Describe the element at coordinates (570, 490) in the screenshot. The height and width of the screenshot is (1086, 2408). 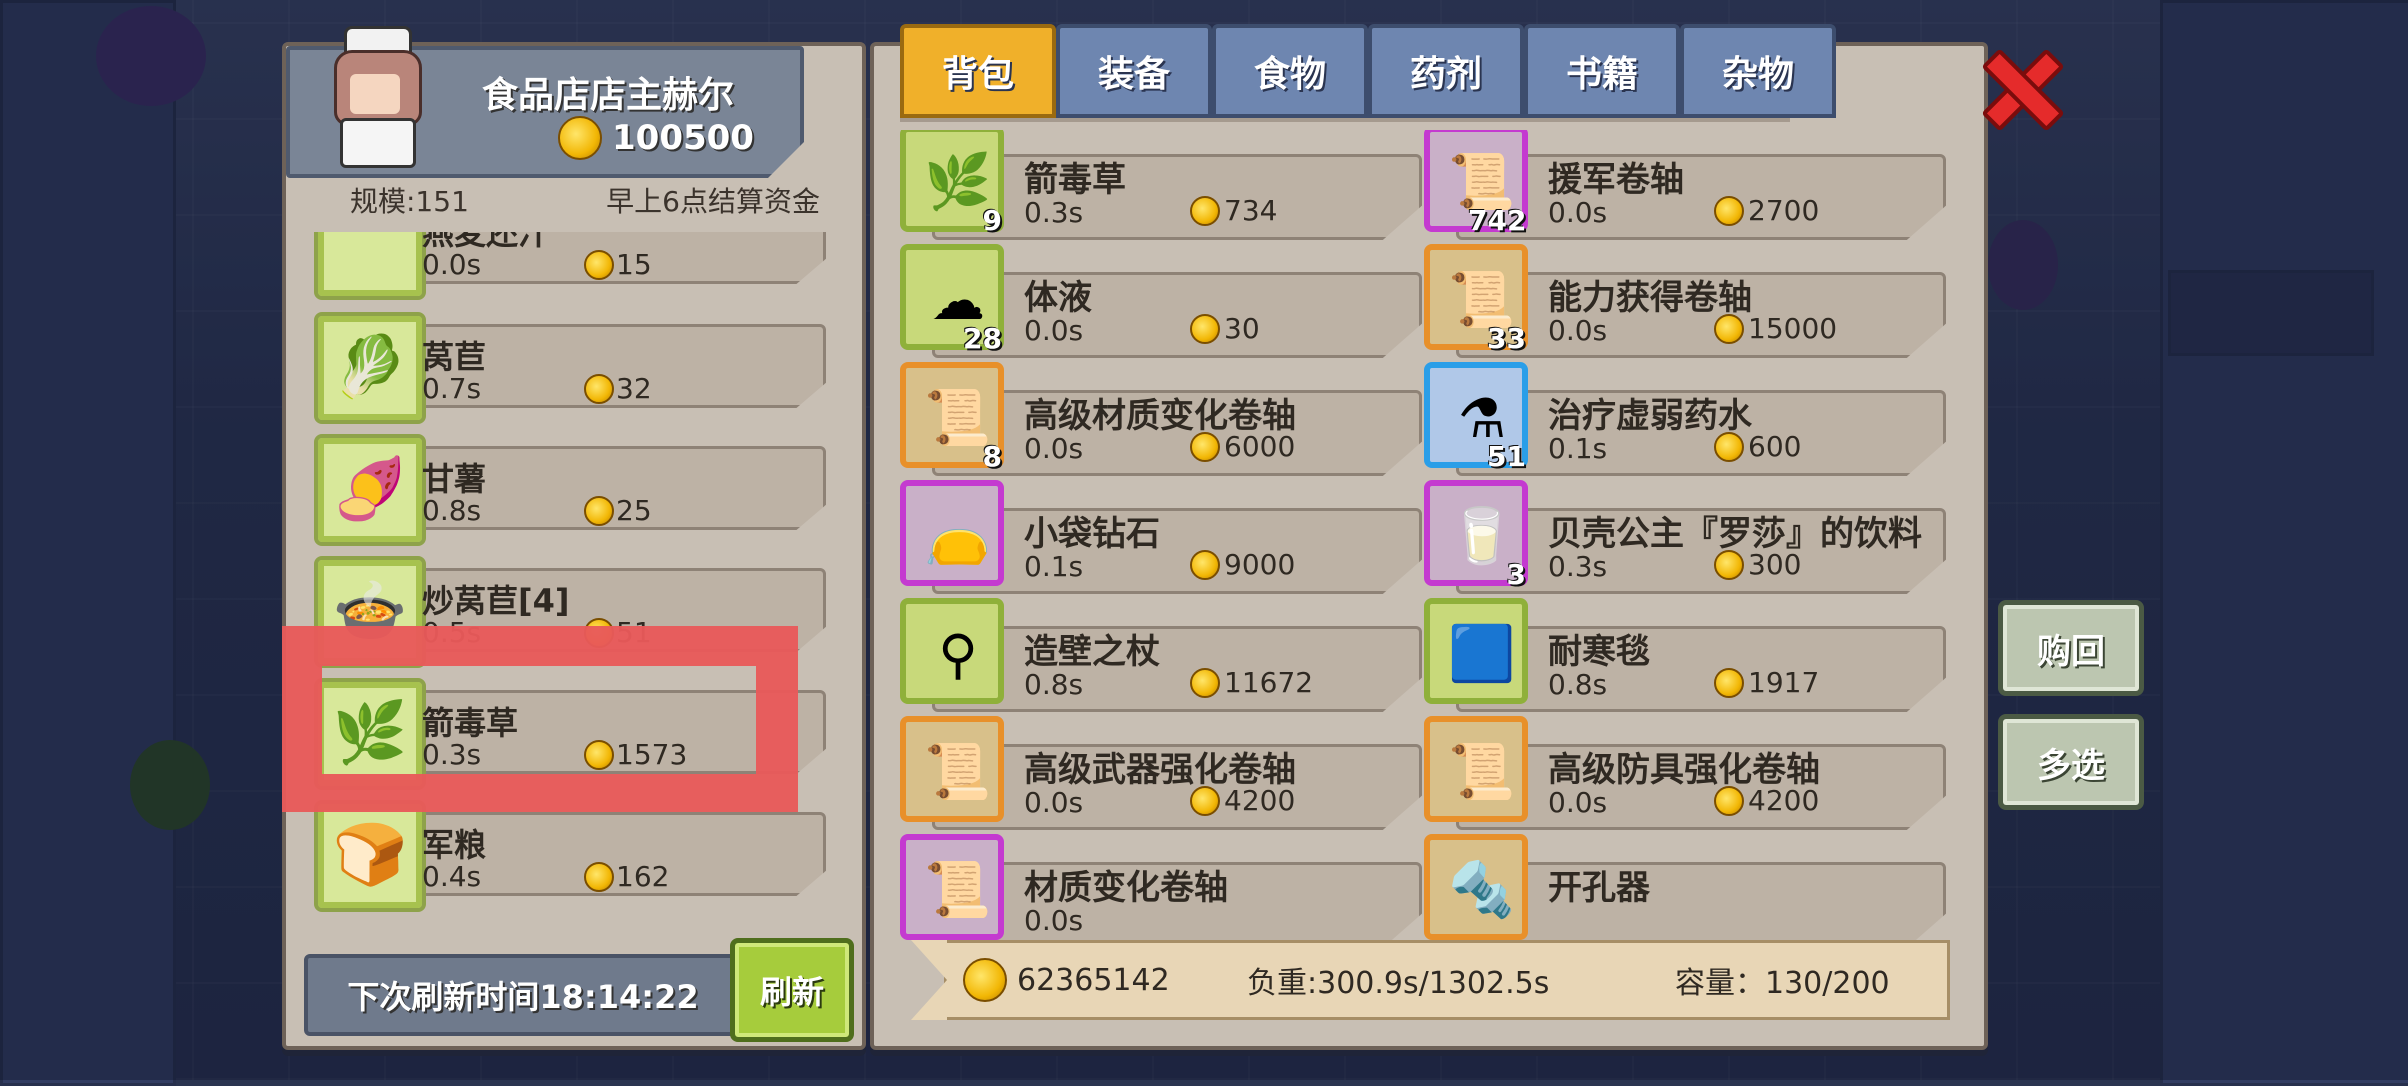
I see `shop-item: 🍠 甘薯 0.8s 25` at that location.